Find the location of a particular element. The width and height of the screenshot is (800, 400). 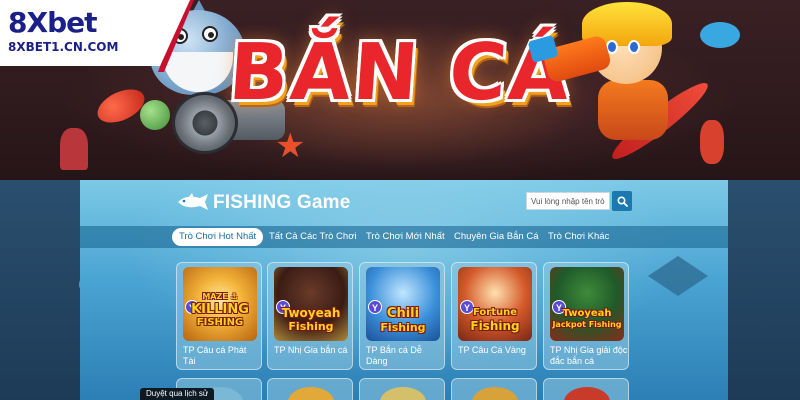

lobby-title: FISHING Game is located at coordinates (282, 202).